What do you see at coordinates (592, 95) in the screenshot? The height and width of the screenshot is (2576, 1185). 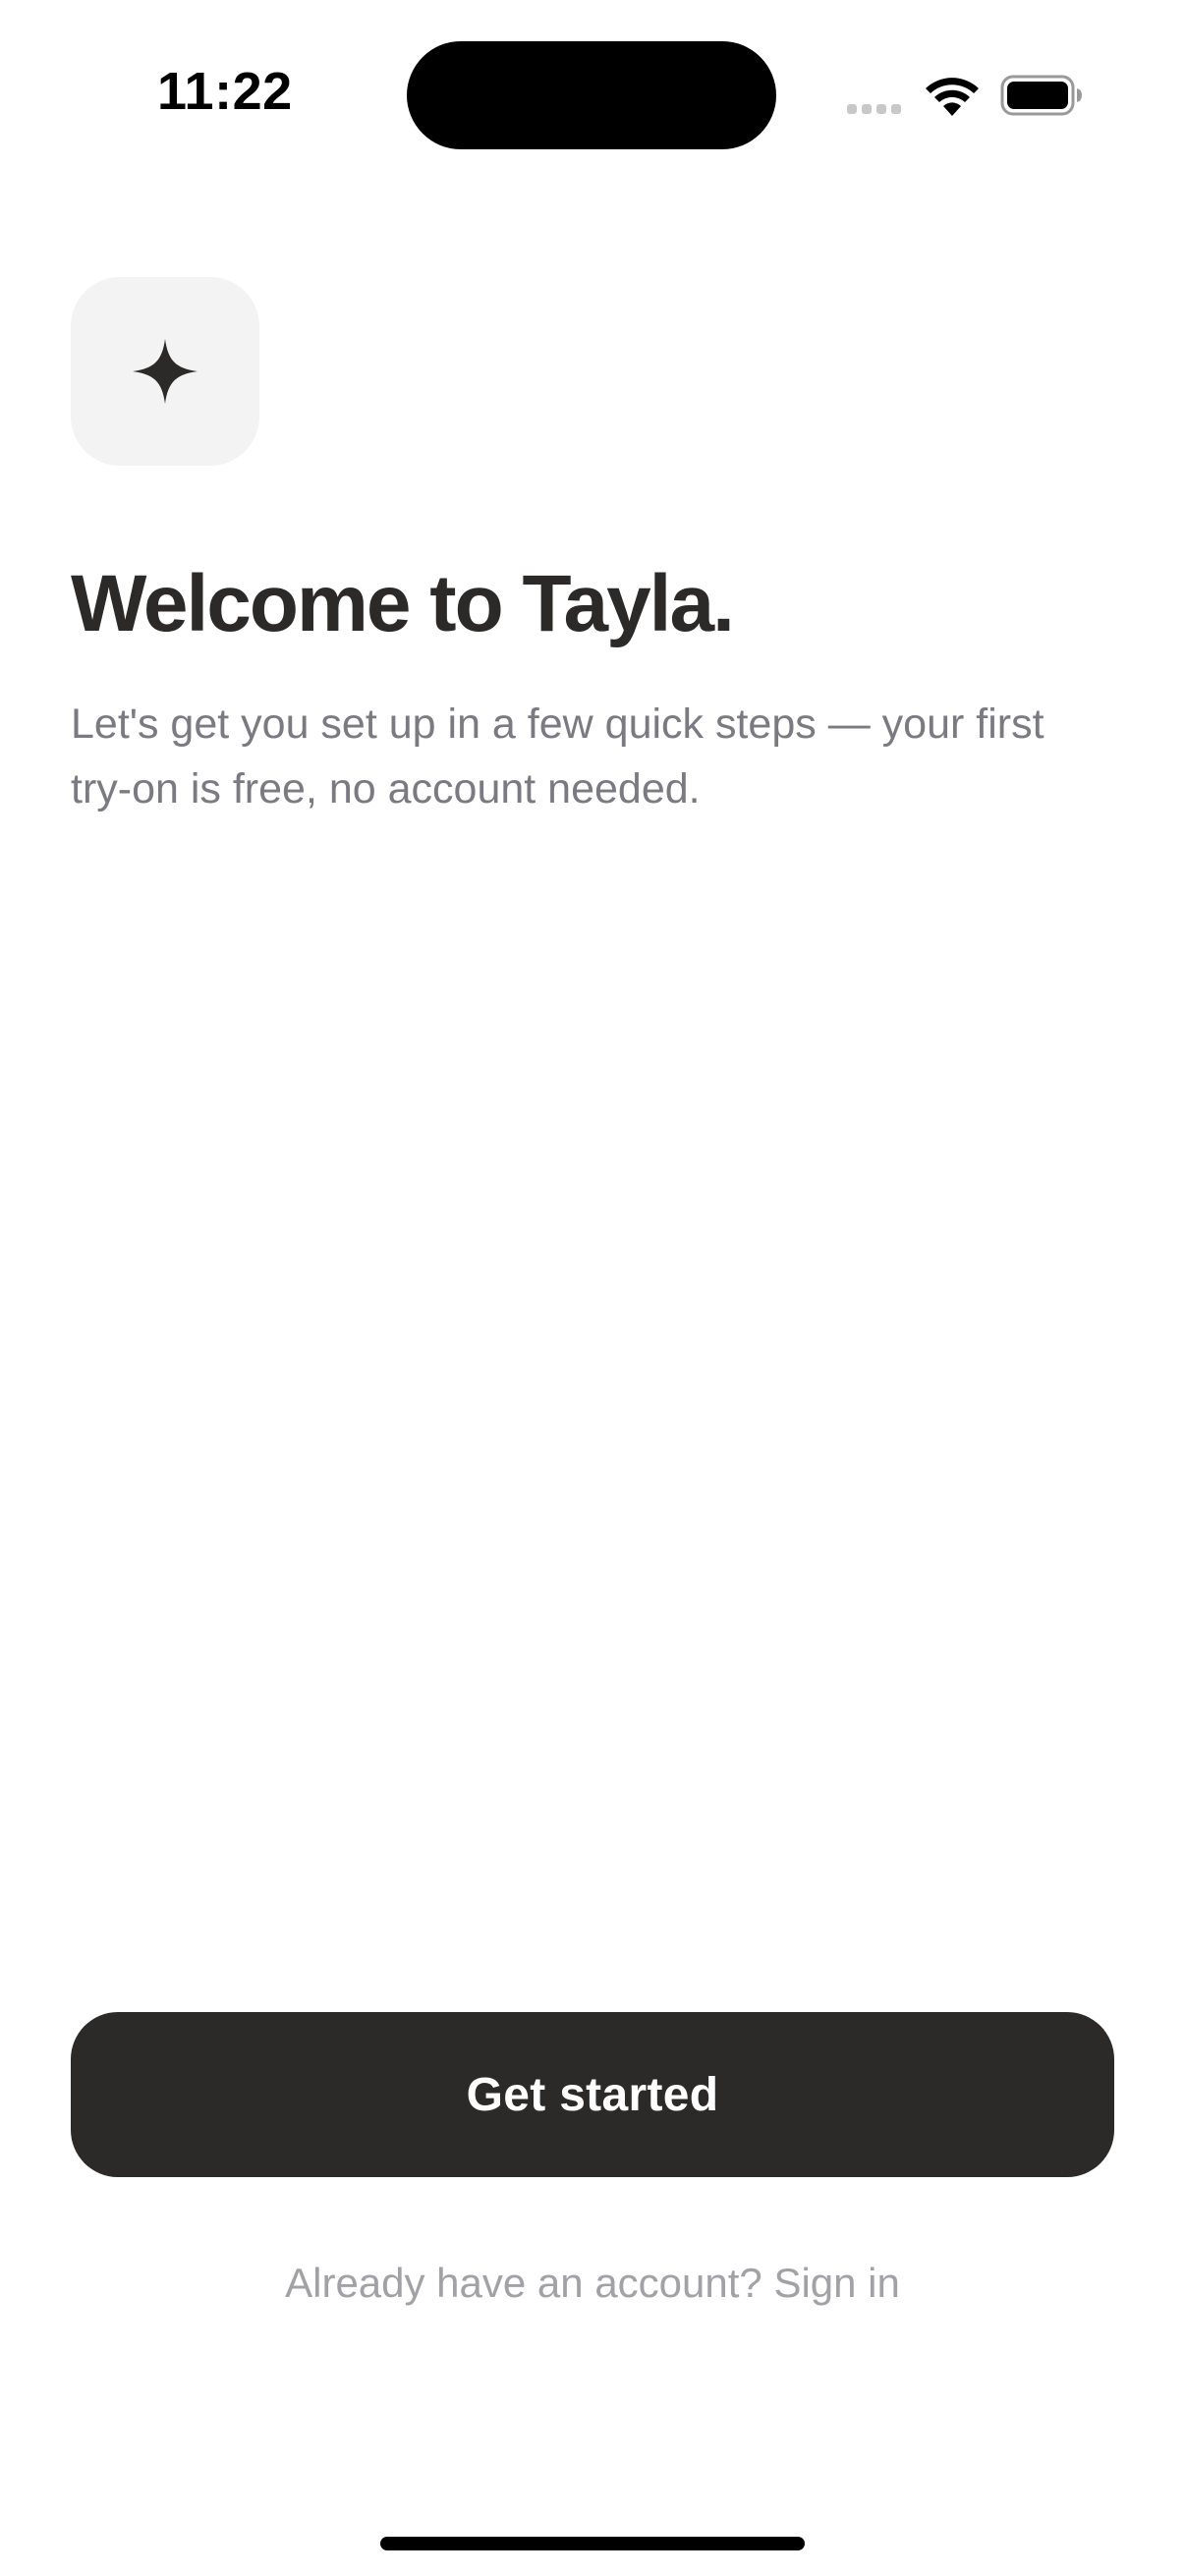 I see `dynamic-island` at bounding box center [592, 95].